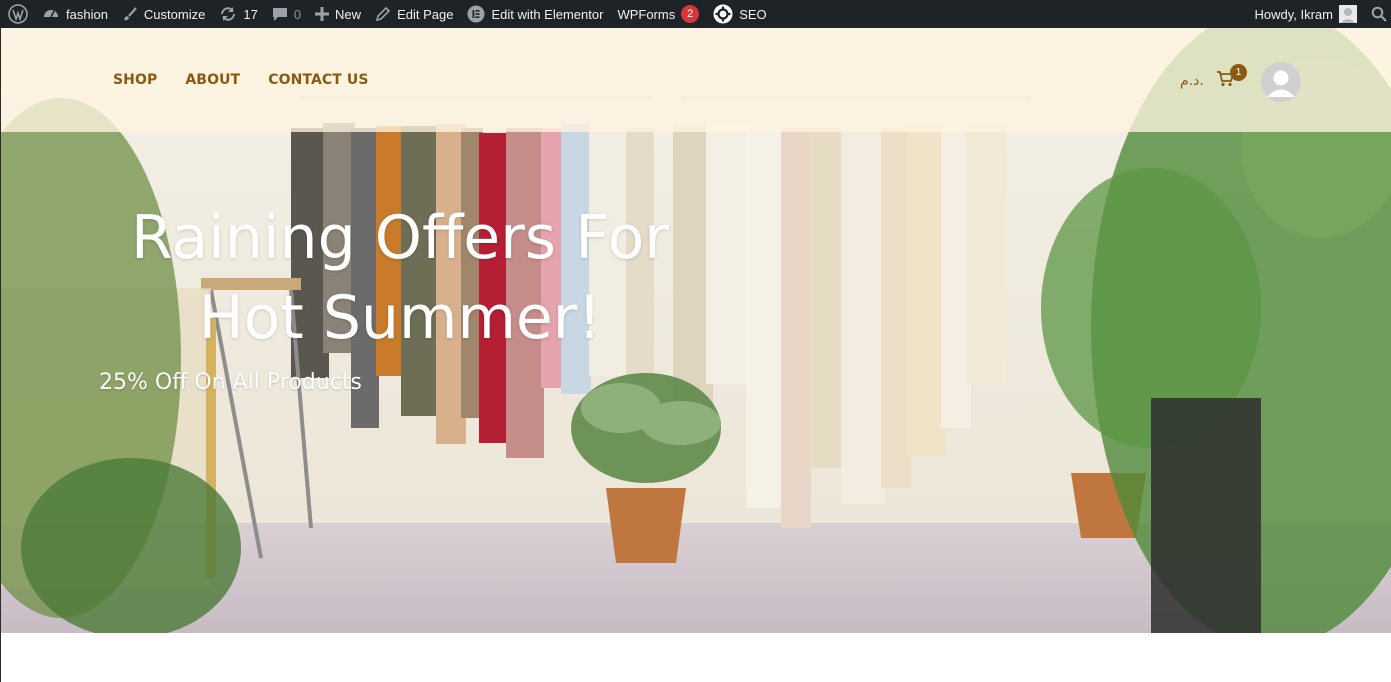 Image resolution: width=1391 pixels, height=682 pixels. I want to click on nav-about: ABOUT, so click(212, 80).